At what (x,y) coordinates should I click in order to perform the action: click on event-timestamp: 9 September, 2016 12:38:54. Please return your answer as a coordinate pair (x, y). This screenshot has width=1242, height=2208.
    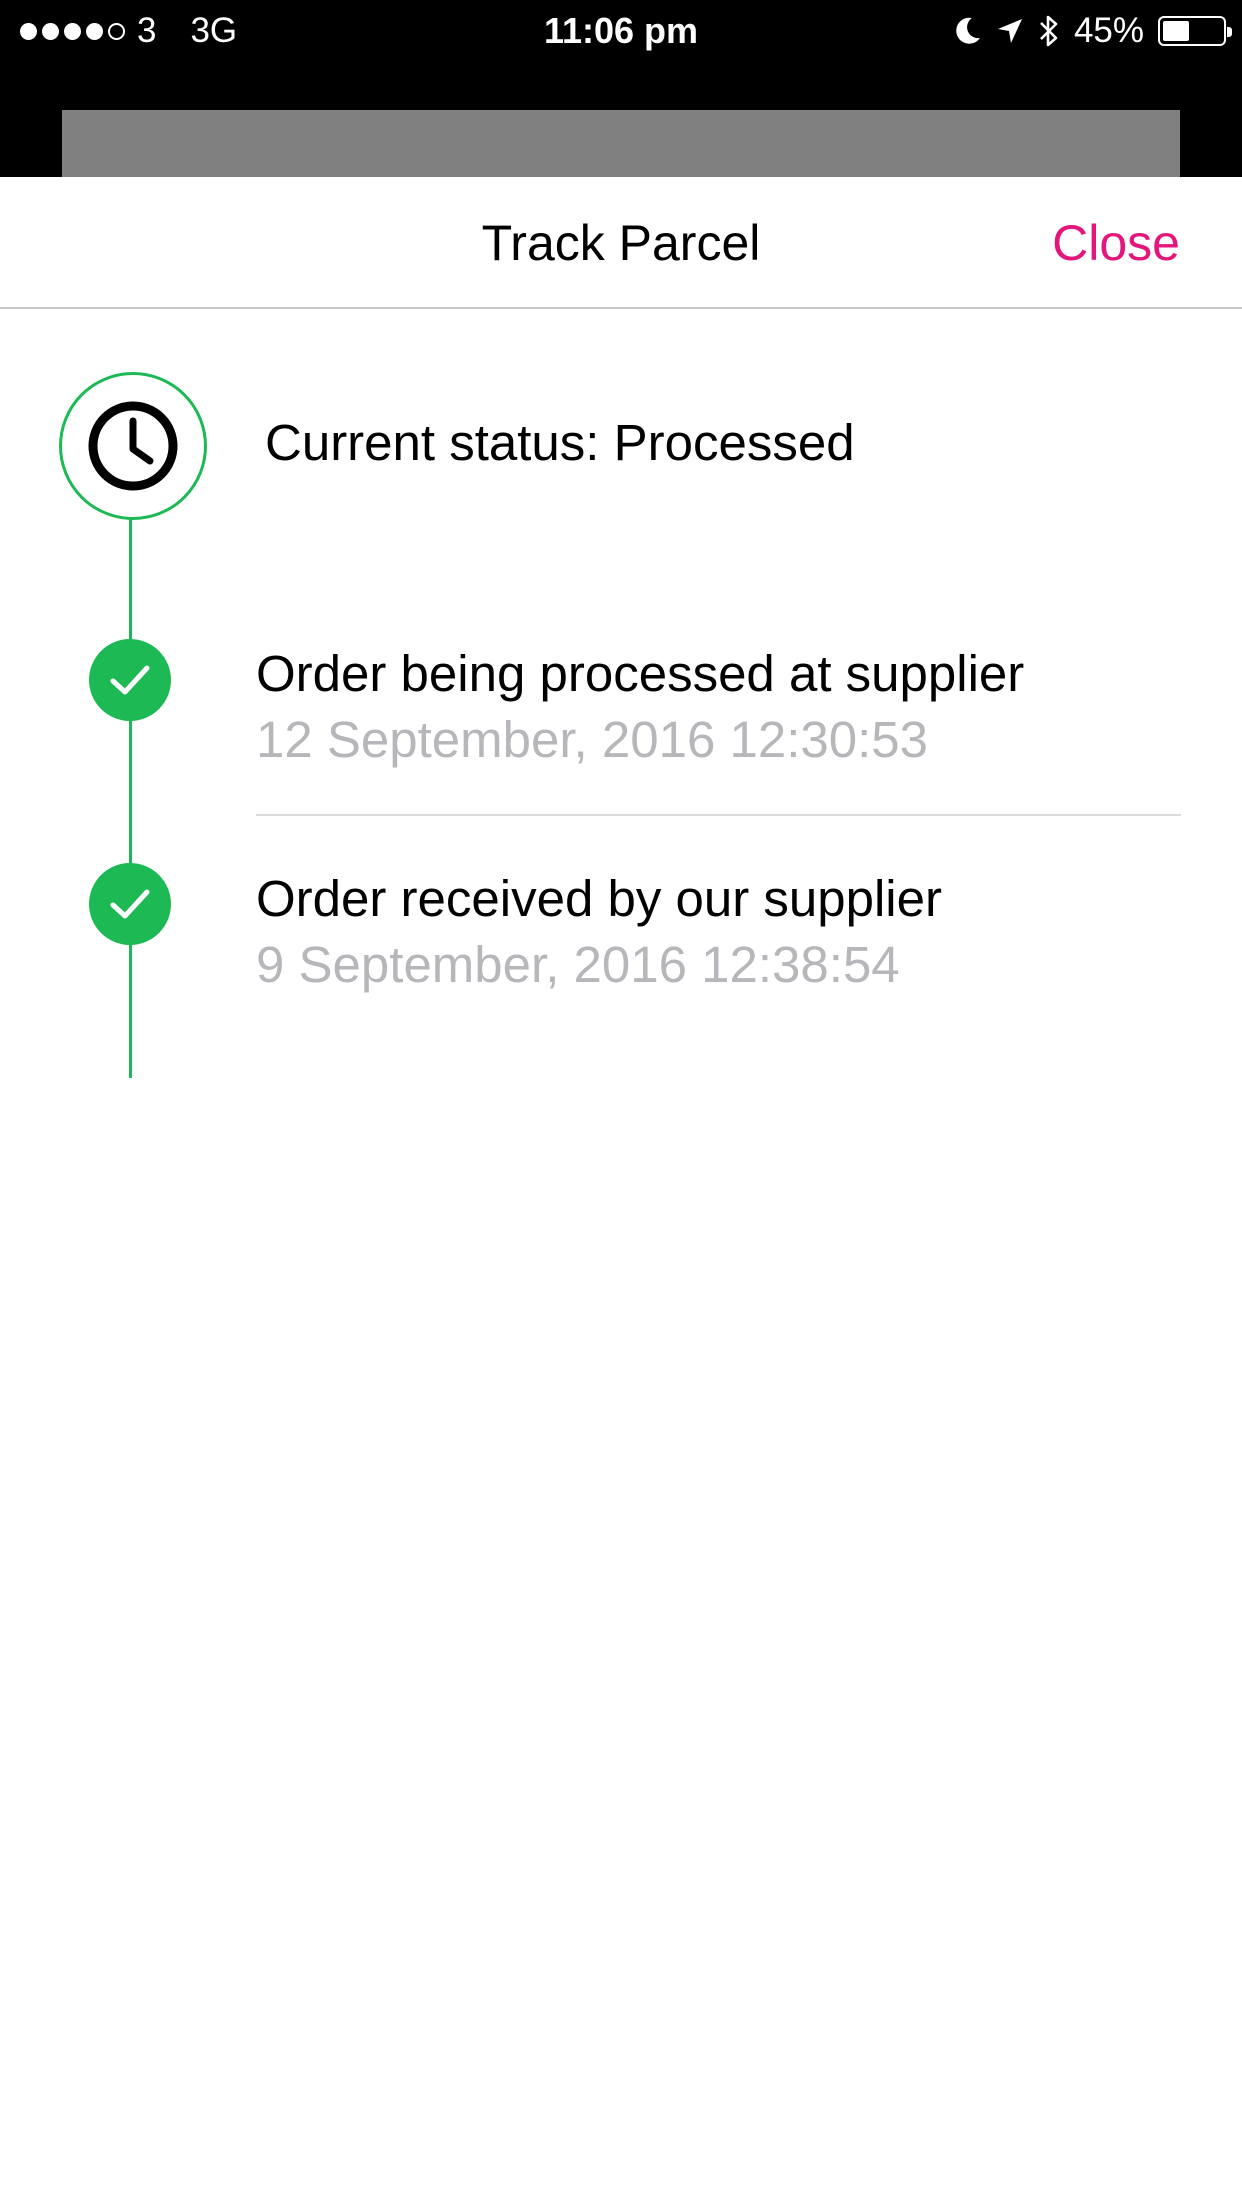
    Looking at the image, I should click on (578, 964).